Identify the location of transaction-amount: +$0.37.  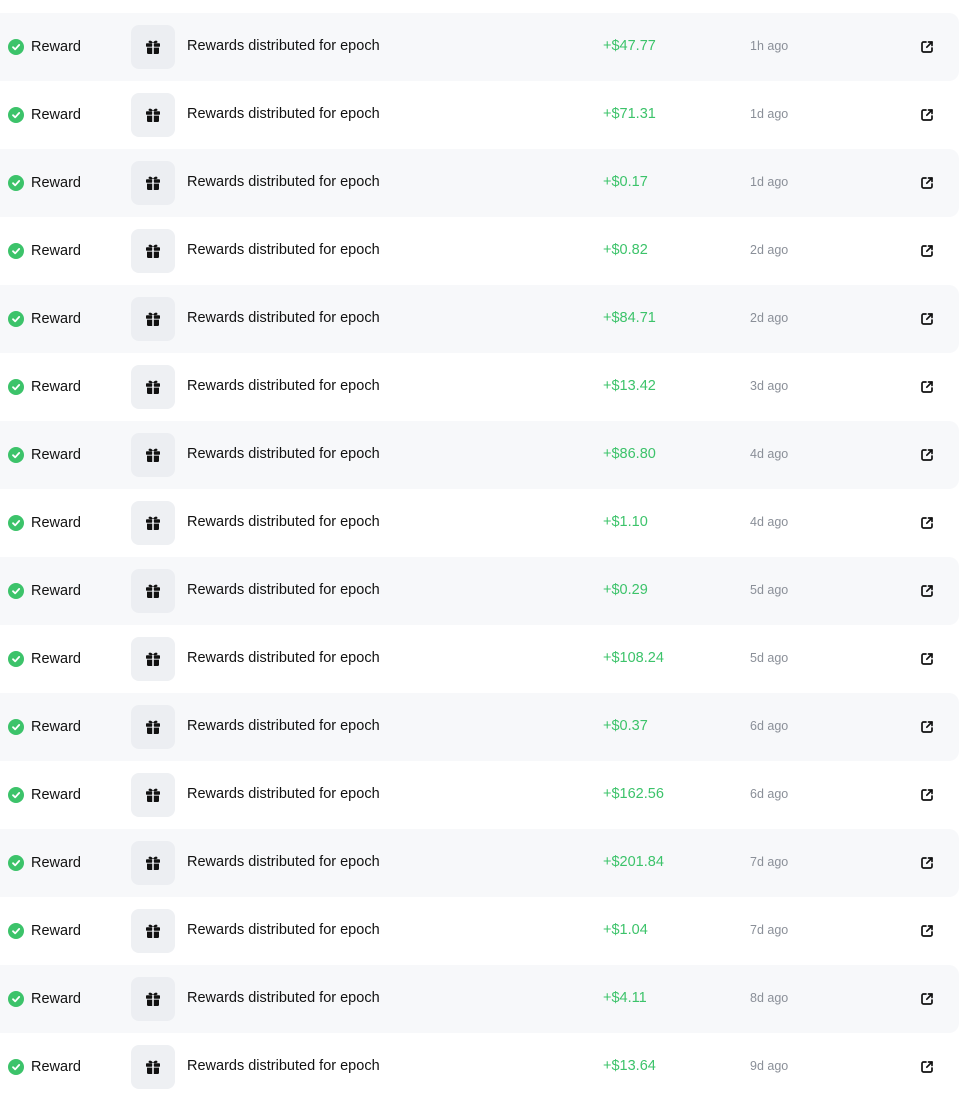
(625, 726).